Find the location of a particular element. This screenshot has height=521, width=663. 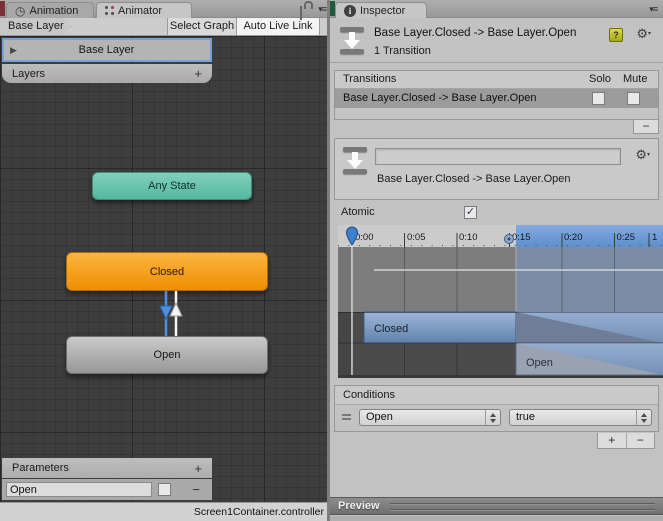

base-layer-widget-label: Base Layer is located at coordinates (106, 50).